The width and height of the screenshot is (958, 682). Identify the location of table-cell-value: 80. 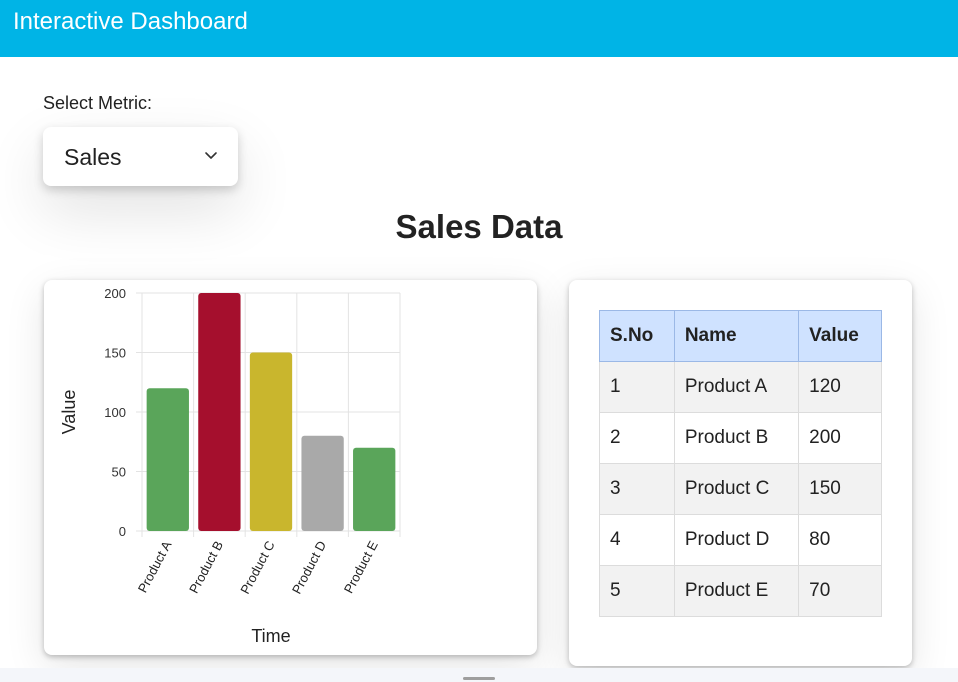
(840, 540).